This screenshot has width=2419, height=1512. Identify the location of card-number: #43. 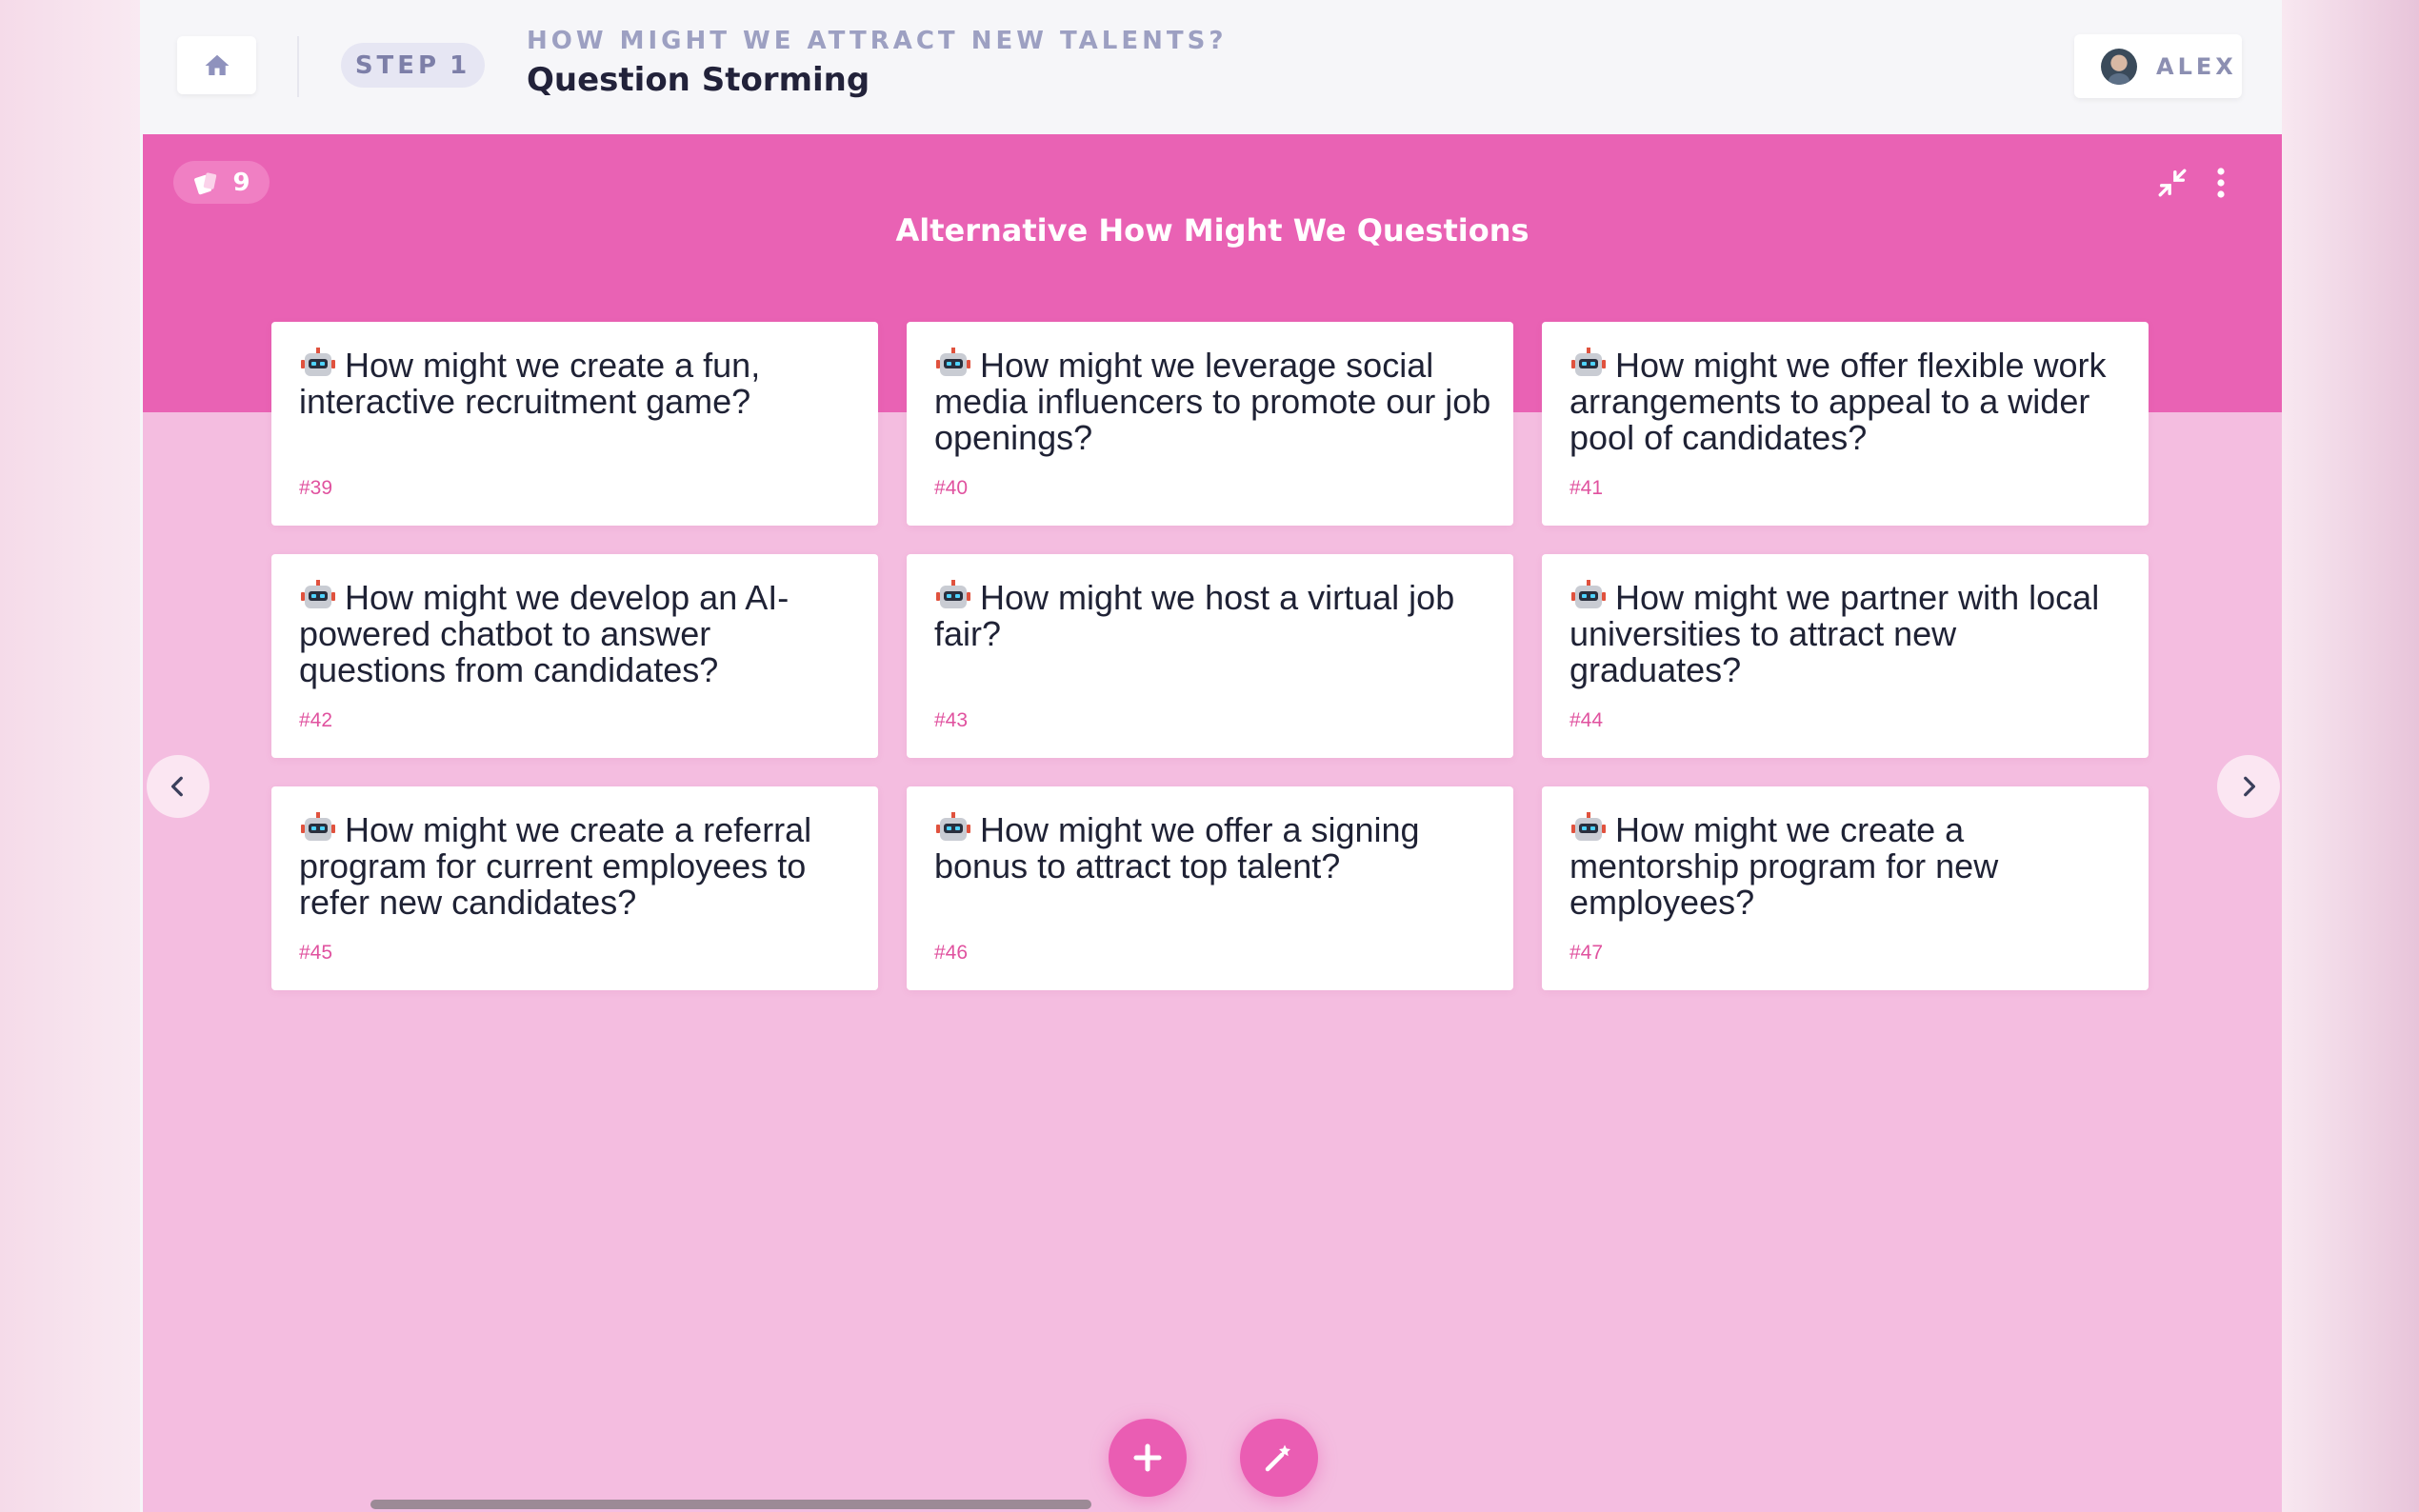
(951, 720).